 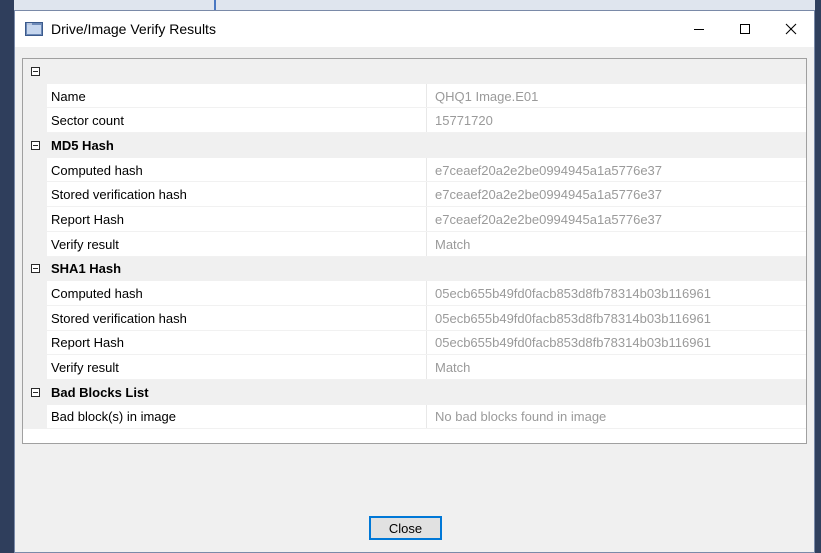 What do you see at coordinates (818, 276) in the screenshot?
I see `desktop-background-right` at bounding box center [818, 276].